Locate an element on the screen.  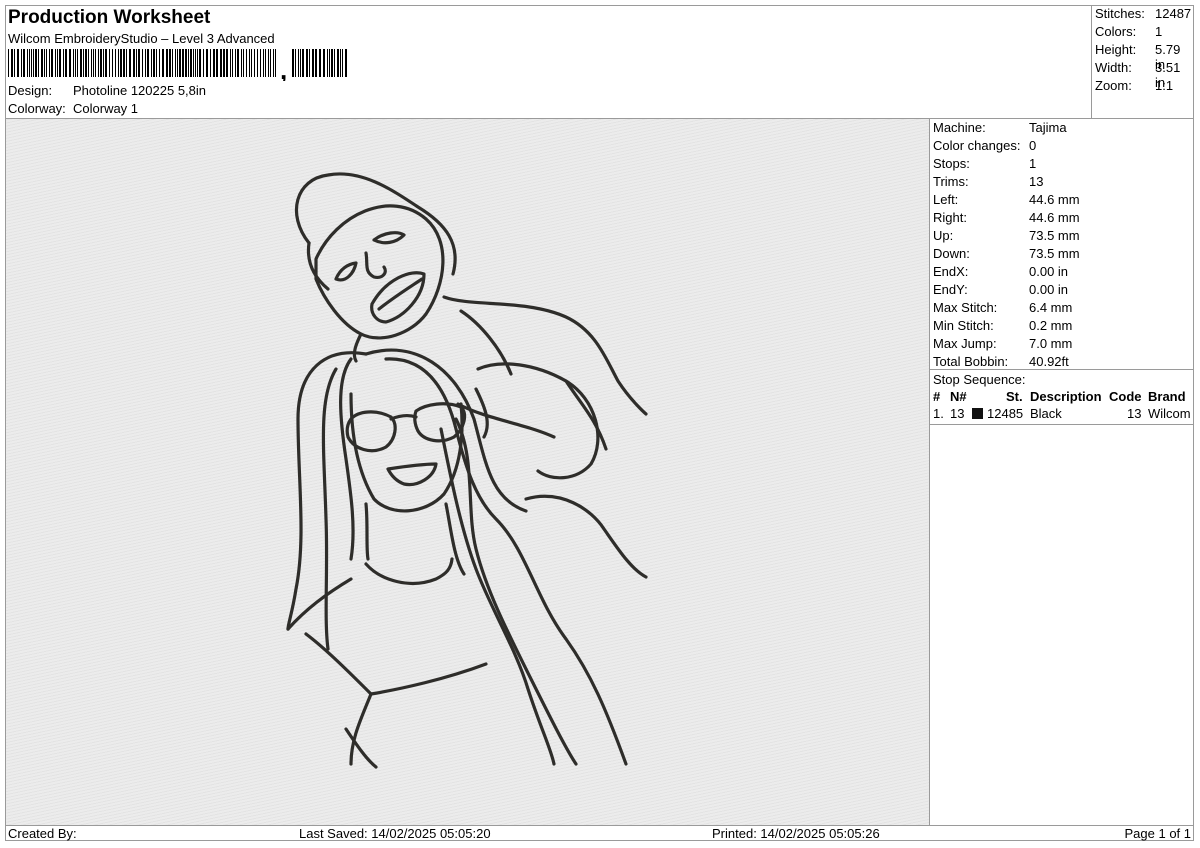
row-st: 12485 is located at coordinates (1005, 413).